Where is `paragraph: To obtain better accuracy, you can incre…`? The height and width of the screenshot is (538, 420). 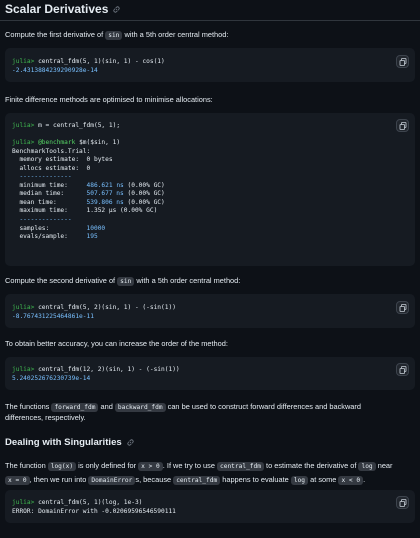
paragraph: To obtain better accuracy, you can incre… is located at coordinates (116, 343).